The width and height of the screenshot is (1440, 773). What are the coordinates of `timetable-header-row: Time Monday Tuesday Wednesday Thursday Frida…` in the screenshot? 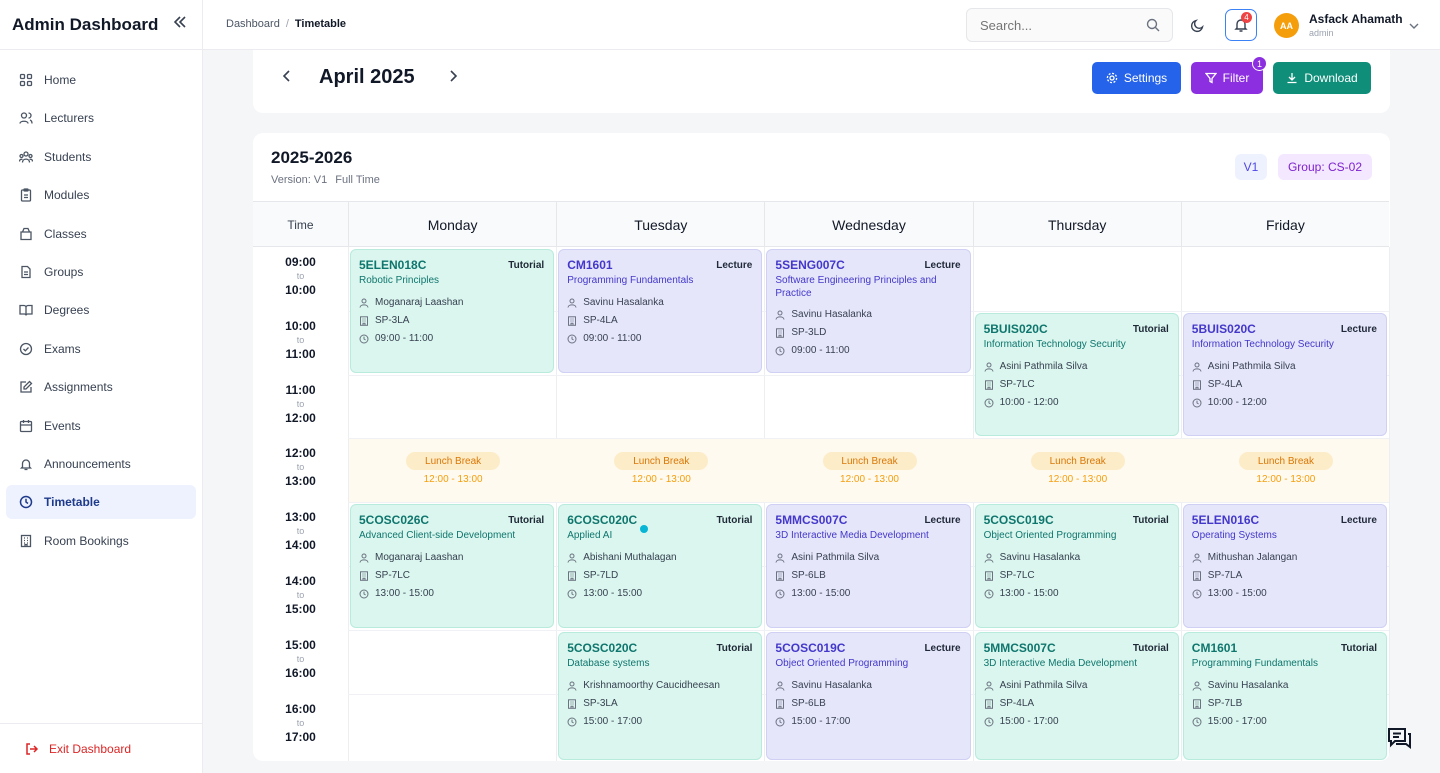 It's located at (821, 224).